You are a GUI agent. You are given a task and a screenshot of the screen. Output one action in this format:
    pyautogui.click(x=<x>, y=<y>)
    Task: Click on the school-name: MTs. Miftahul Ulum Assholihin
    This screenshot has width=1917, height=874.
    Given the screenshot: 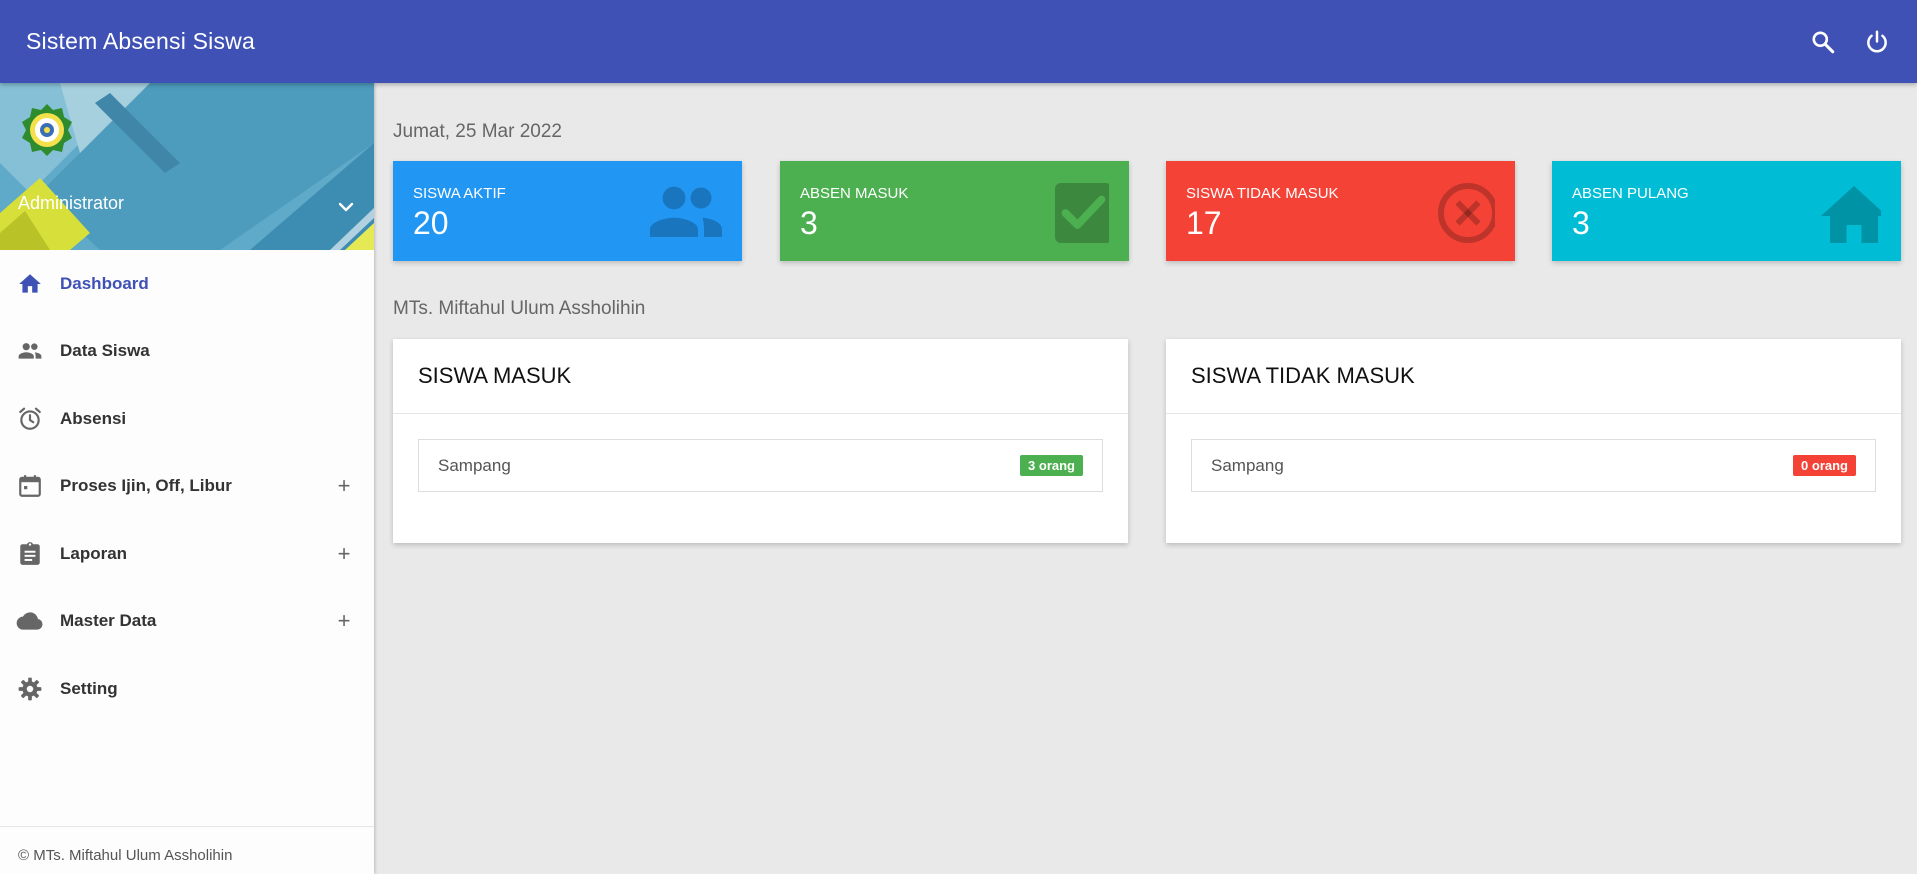 What is the action you would take?
    pyautogui.click(x=519, y=308)
    